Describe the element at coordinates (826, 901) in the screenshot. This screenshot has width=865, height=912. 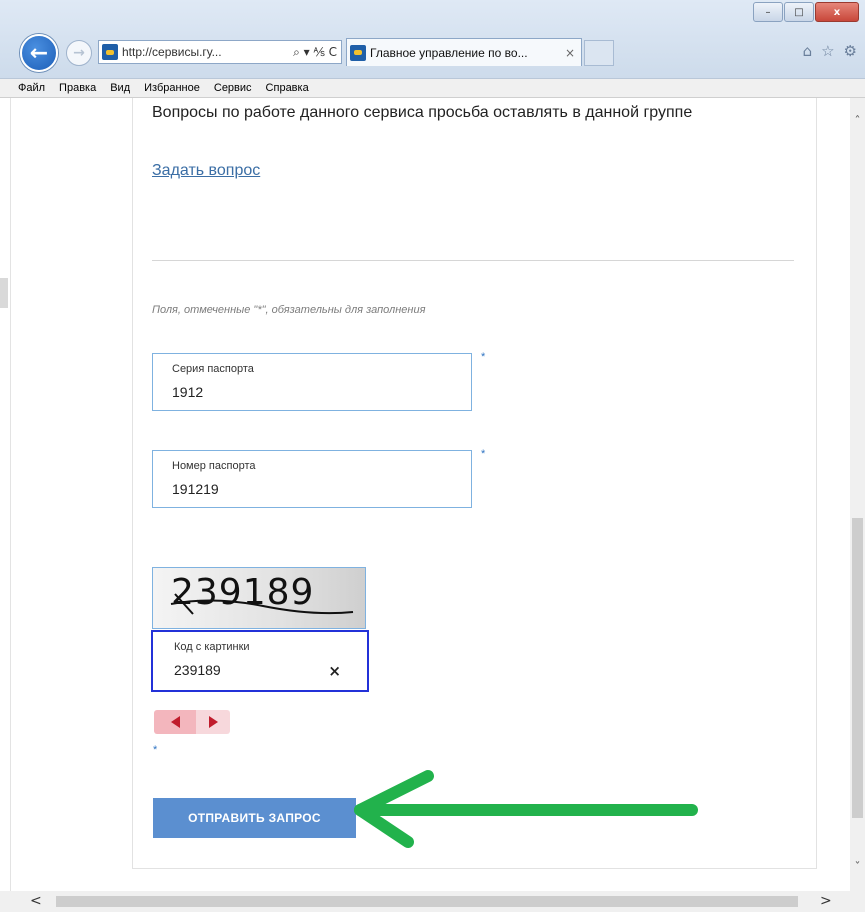
I see `scroll-right-icon: >` at that location.